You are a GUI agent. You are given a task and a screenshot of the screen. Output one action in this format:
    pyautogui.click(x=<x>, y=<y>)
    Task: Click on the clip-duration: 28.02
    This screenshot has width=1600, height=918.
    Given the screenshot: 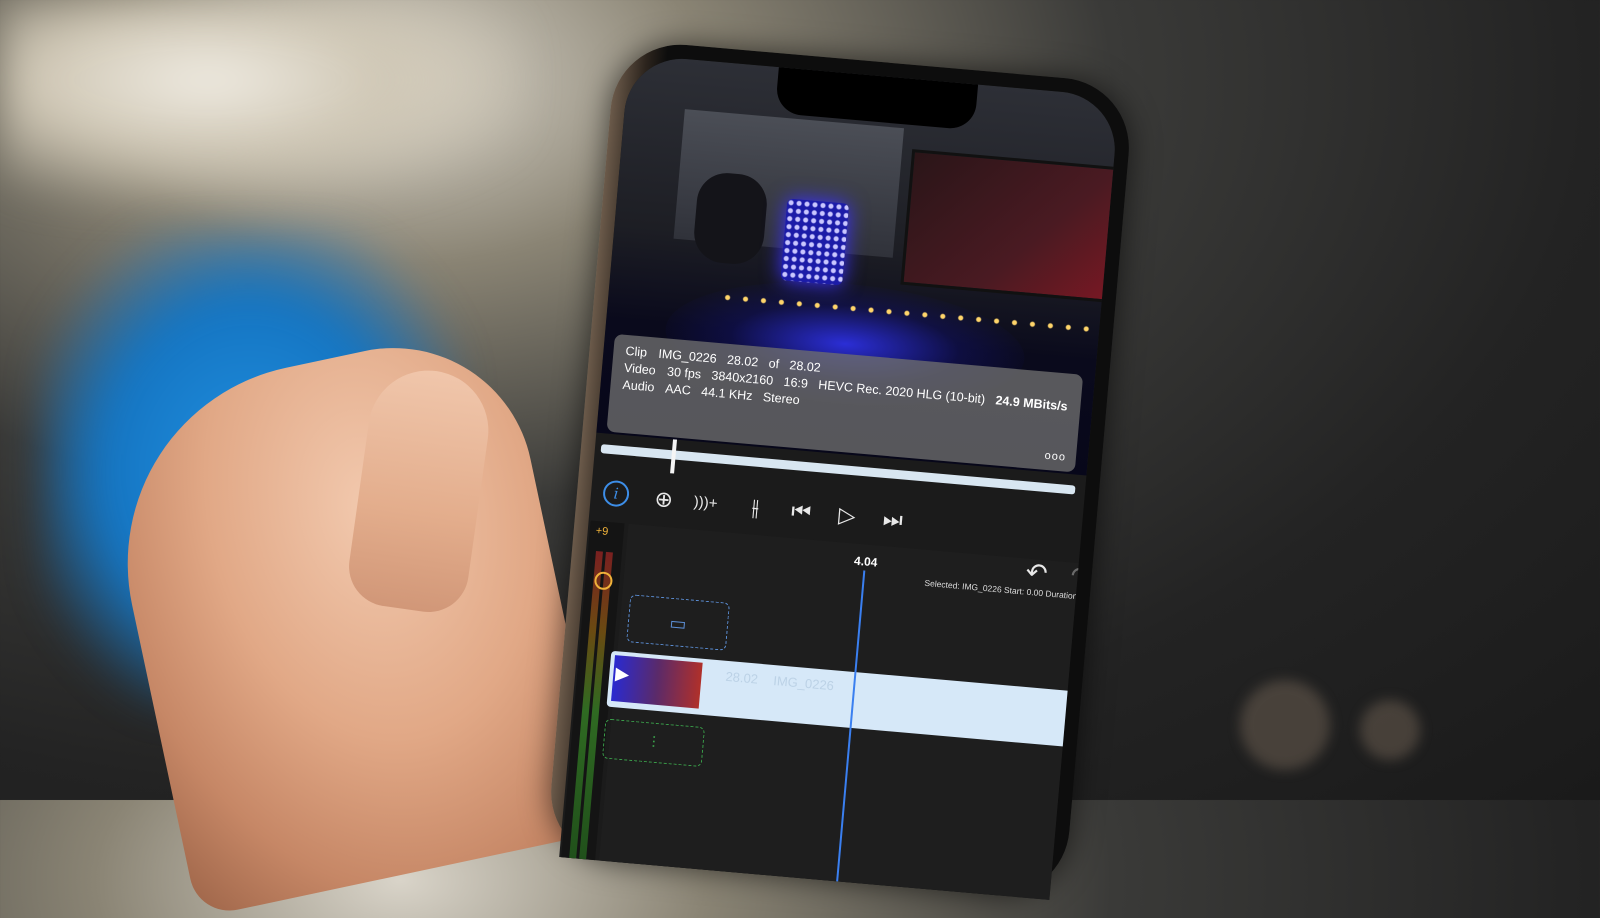 What is the action you would take?
    pyautogui.click(x=741, y=677)
    